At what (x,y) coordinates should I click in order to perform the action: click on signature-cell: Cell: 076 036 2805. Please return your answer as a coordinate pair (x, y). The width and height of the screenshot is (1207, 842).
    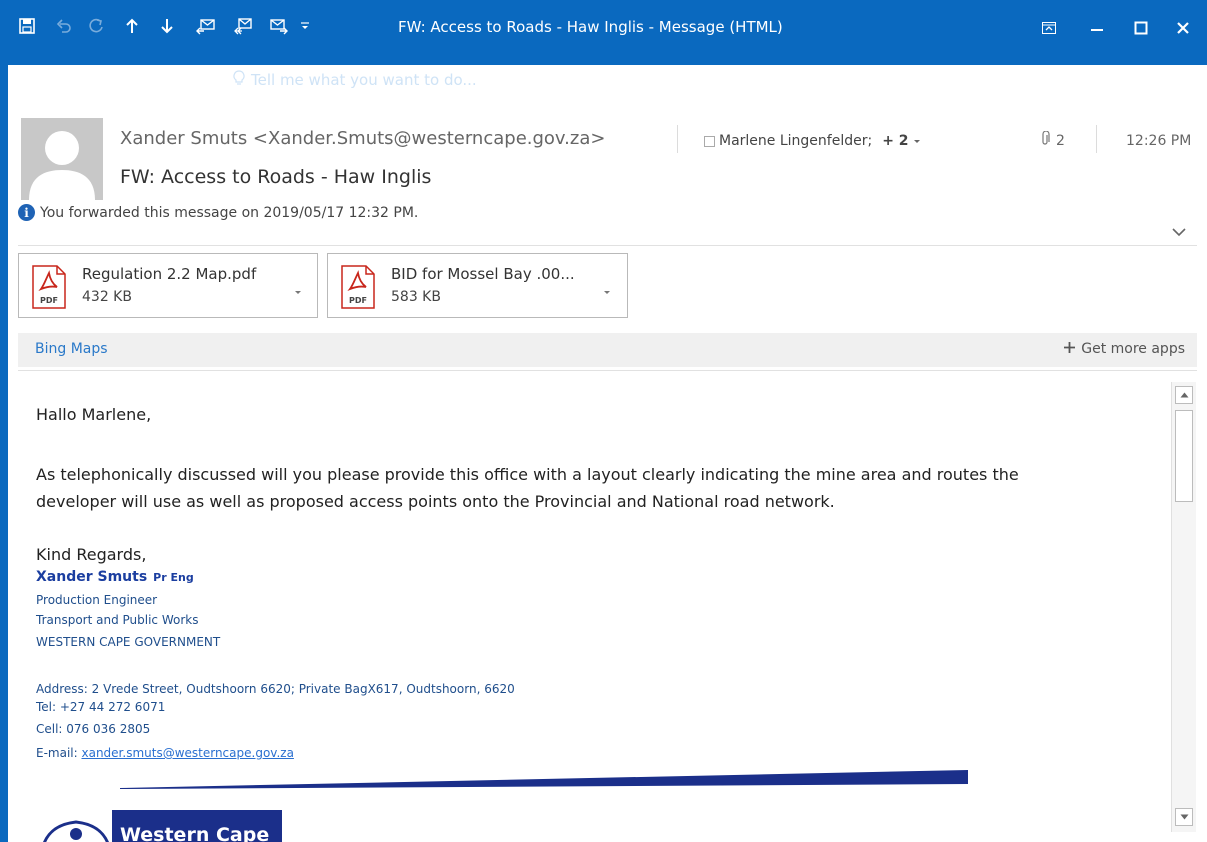
    Looking at the image, I should click on (93, 729).